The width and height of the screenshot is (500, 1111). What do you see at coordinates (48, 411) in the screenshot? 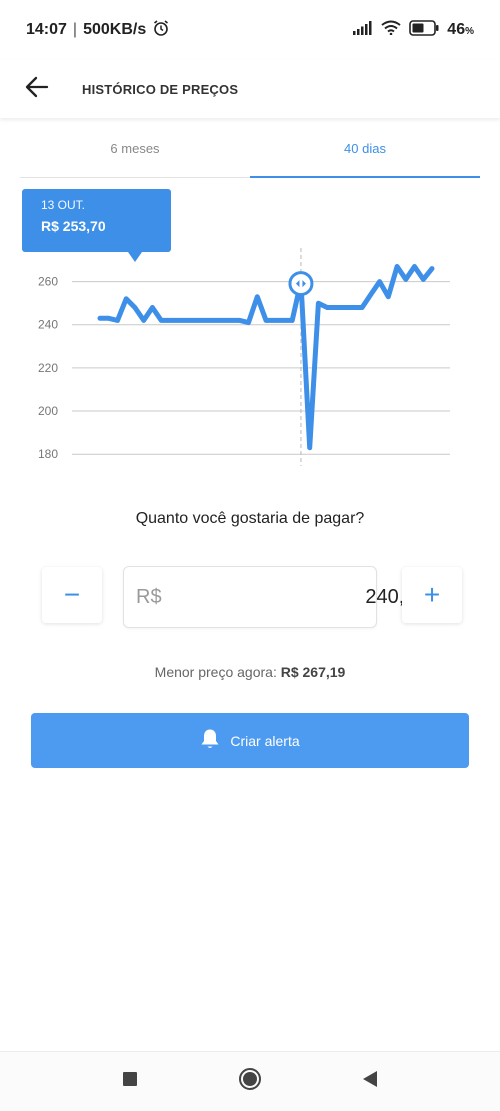
I see `y-tick-label: 200` at bounding box center [48, 411].